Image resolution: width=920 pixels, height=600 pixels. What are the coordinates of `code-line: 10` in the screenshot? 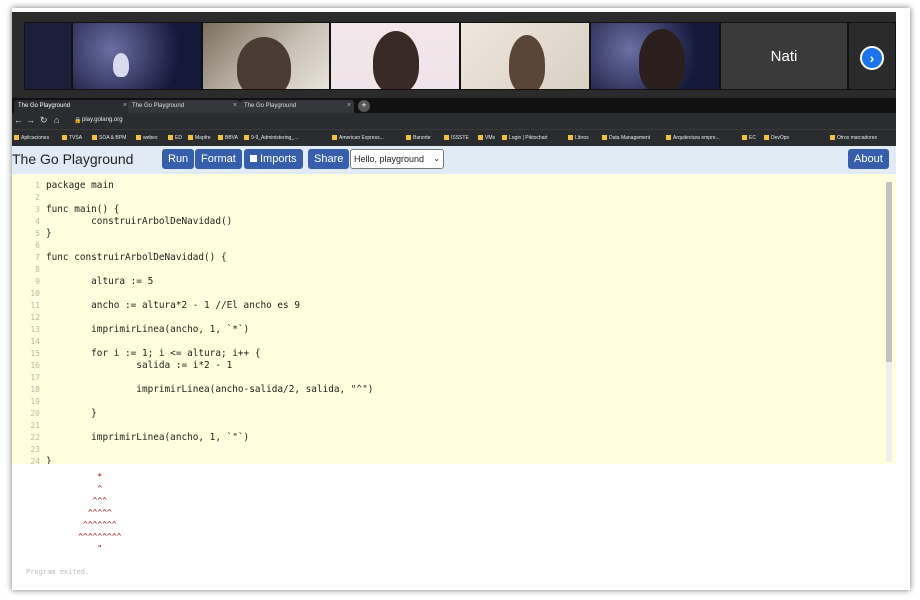 It's located at (442, 294).